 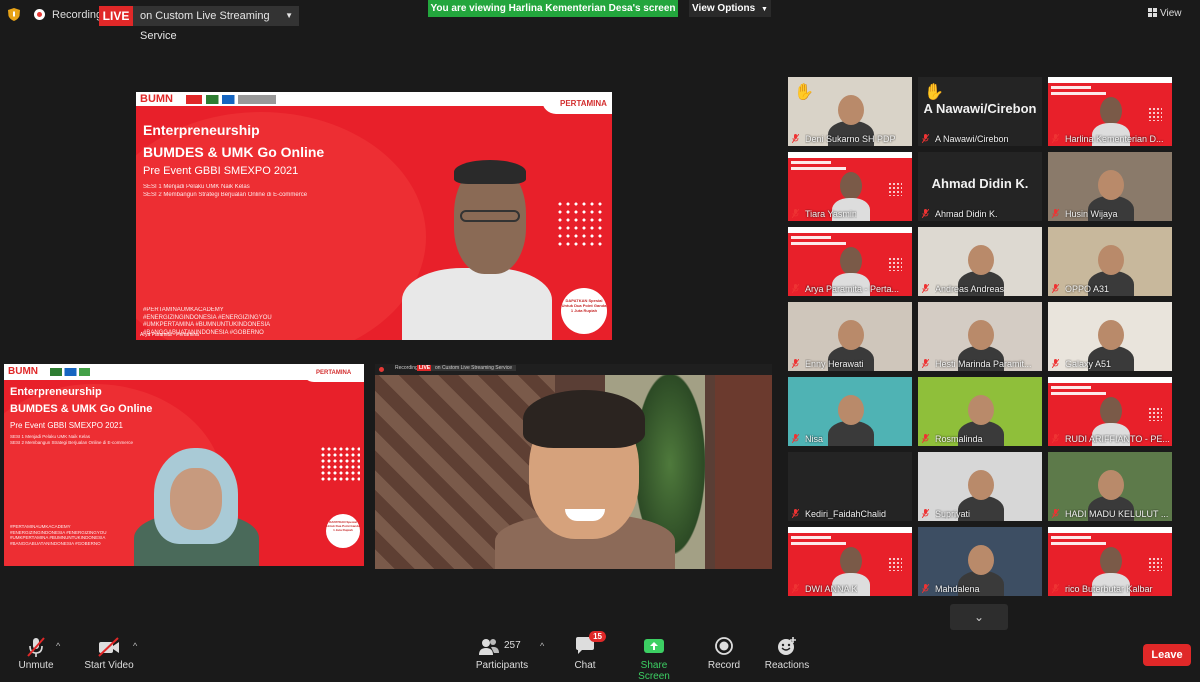 What do you see at coordinates (502, 653) in the screenshot?
I see `participants-button: 257 Participants` at bounding box center [502, 653].